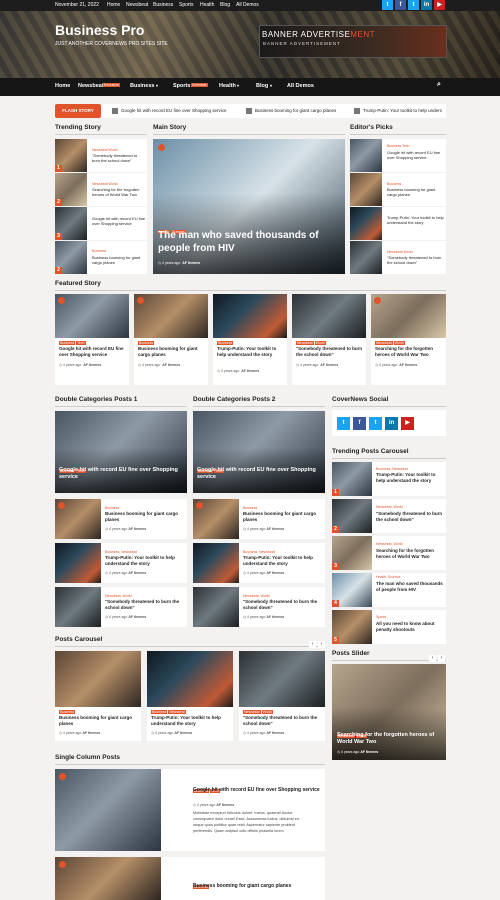 The height and width of the screenshot is (900, 500). What do you see at coordinates (262, 86) in the screenshot?
I see `nav-blog: Blog` at bounding box center [262, 86].